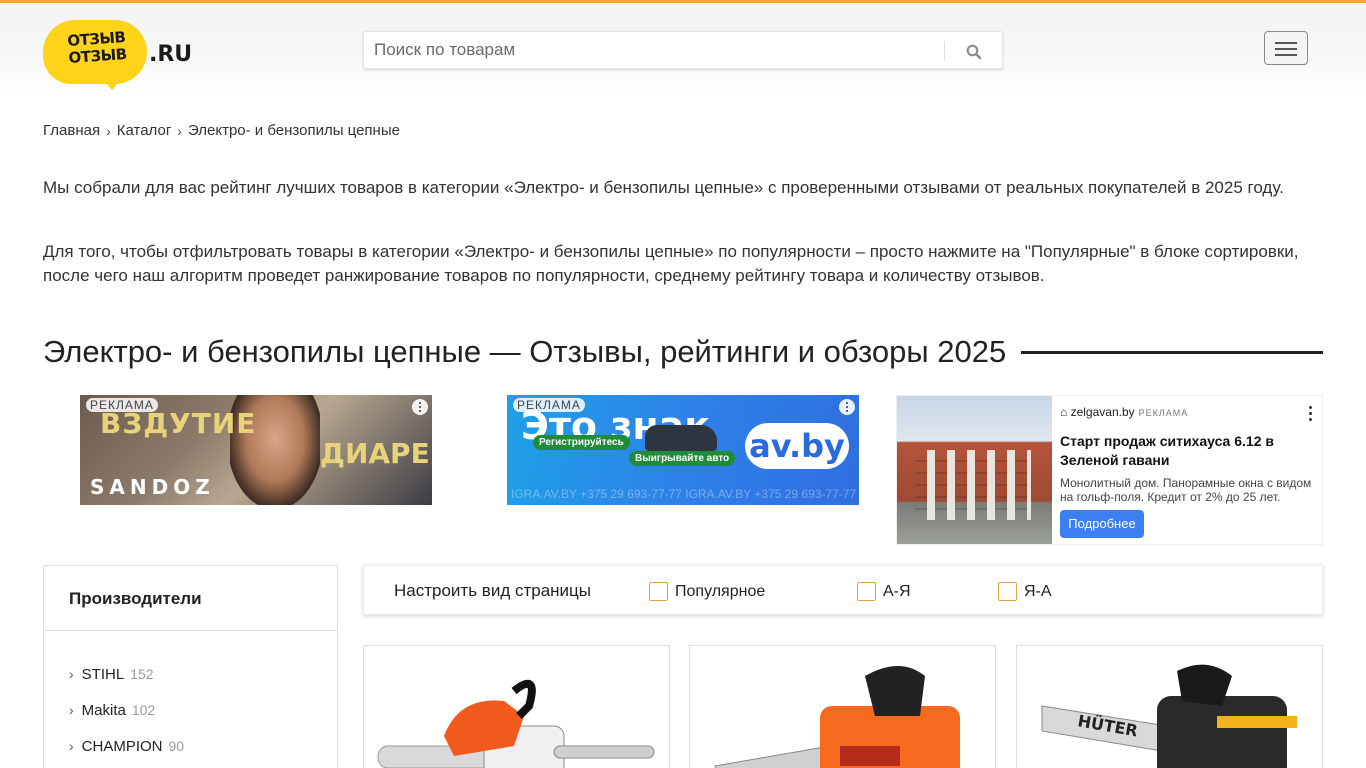  I want to click on ad-pill-register: Регистрируйтесь, so click(581, 442).